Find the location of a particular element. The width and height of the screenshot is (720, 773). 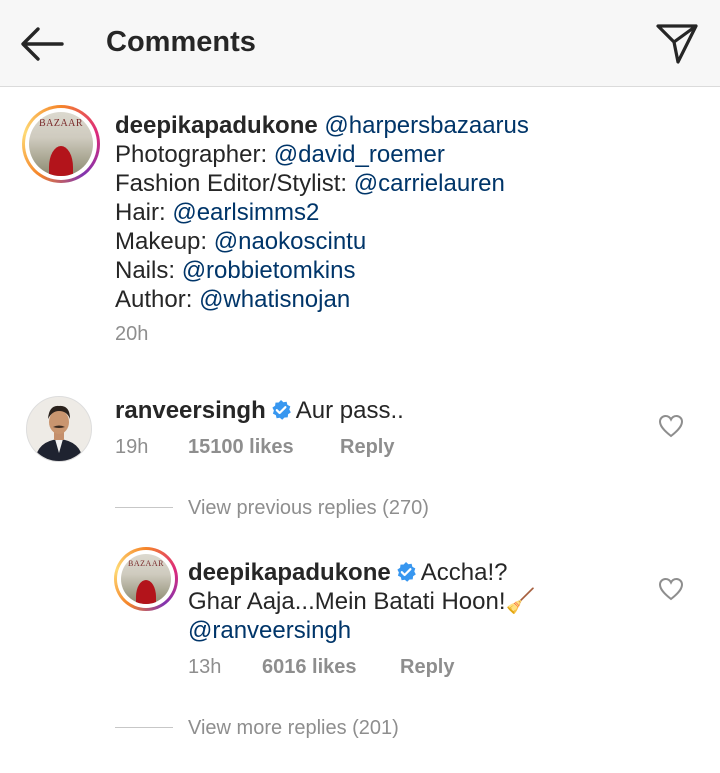

reply-timestamp: 13h is located at coordinates (205, 667).